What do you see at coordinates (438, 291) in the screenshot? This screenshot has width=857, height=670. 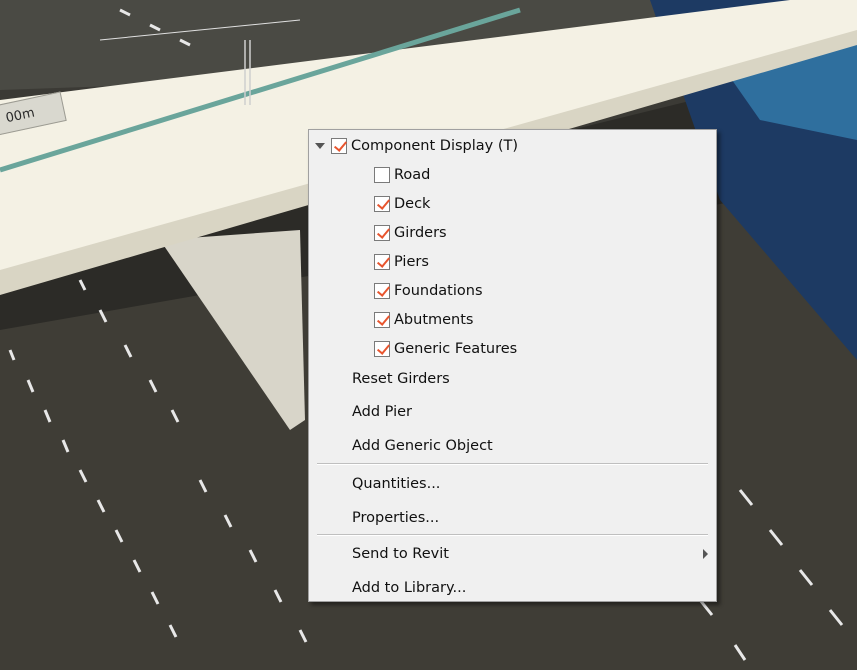 I see `menu-item-label: Foundations` at bounding box center [438, 291].